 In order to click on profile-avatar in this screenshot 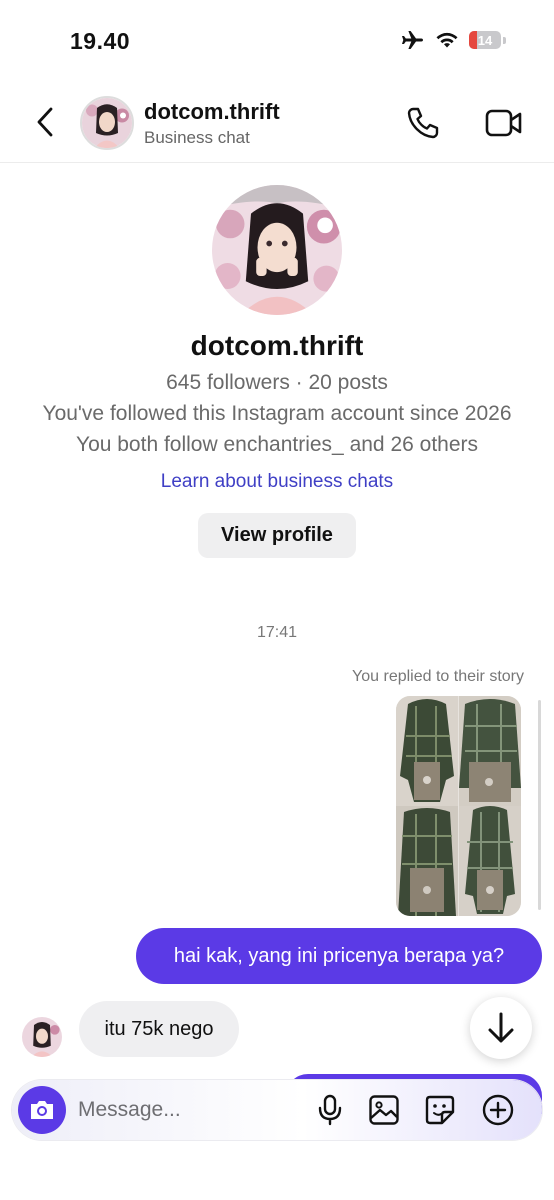, I will do `click(277, 250)`.